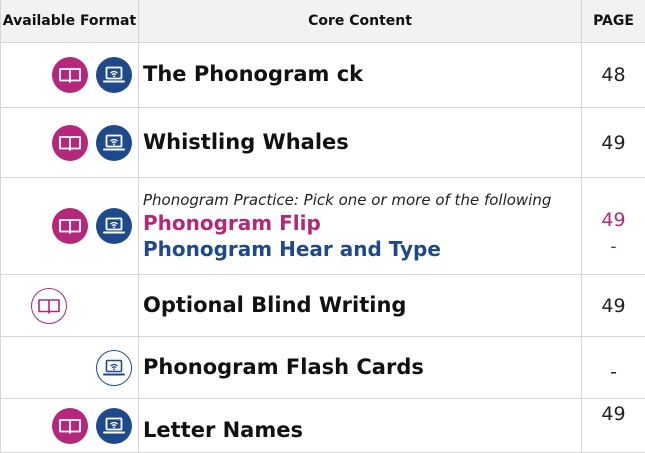 The image size is (645, 453). I want to click on option-phonogram-hear-type: Phonogram Hear and Type, so click(362, 249).